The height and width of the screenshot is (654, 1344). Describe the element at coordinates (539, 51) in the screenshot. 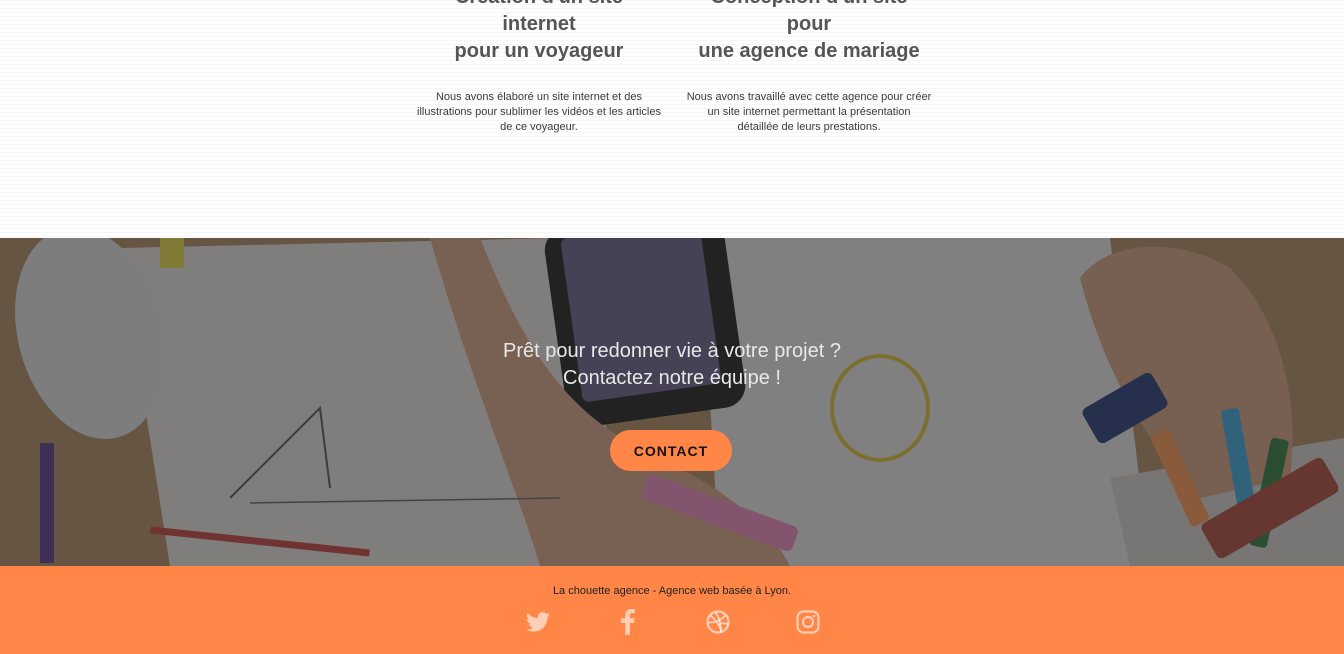

I see `card-title-line2: pour un voyageur` at that location.